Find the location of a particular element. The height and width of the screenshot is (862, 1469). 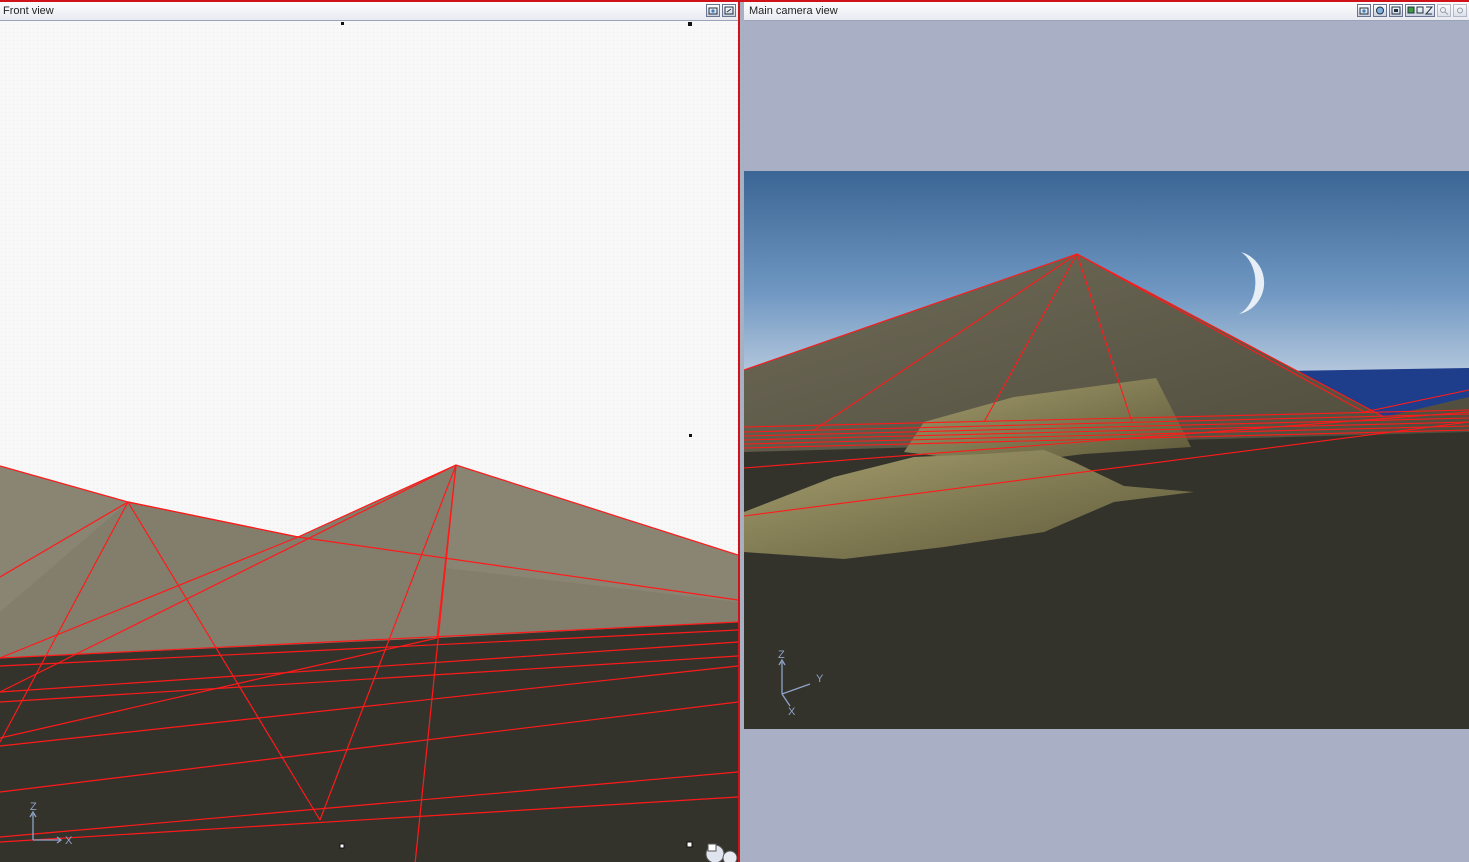

camera-axis-y-label: Y is located at coordinates (820, 679).